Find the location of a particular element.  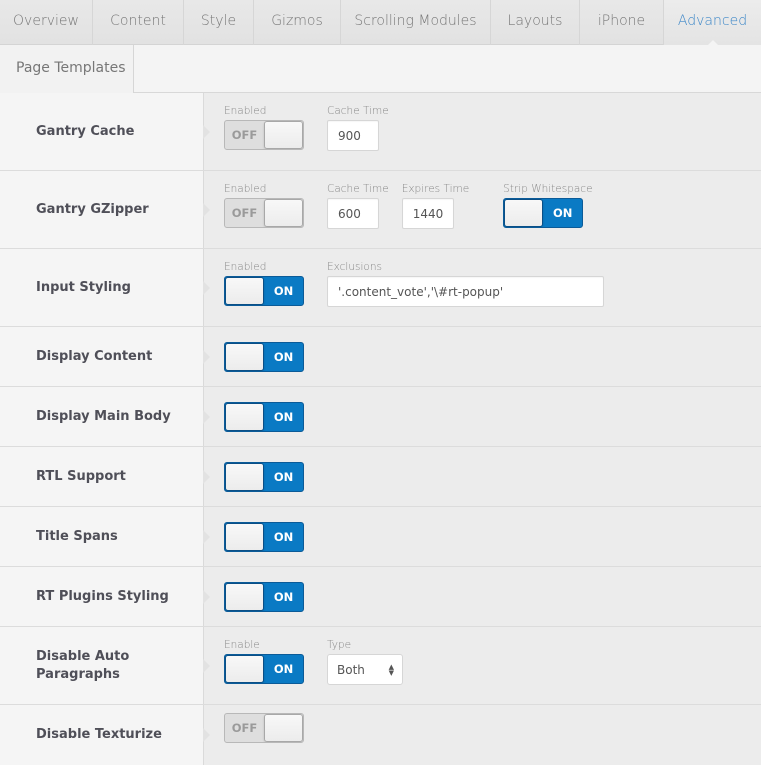

row-label: Disable Auto Paragraphs is located at coordinates (105, 665).